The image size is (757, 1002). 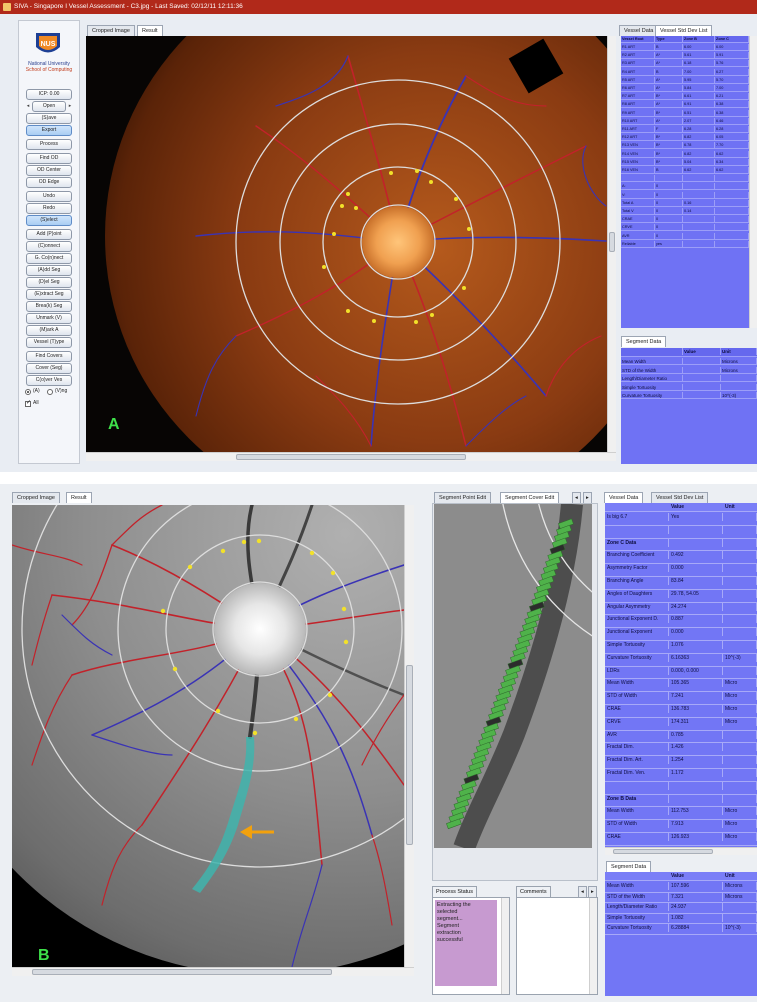 I want to click on sidebar-button-brea-k-seg: Brea(k) Seg, so click(x=49, y=306).